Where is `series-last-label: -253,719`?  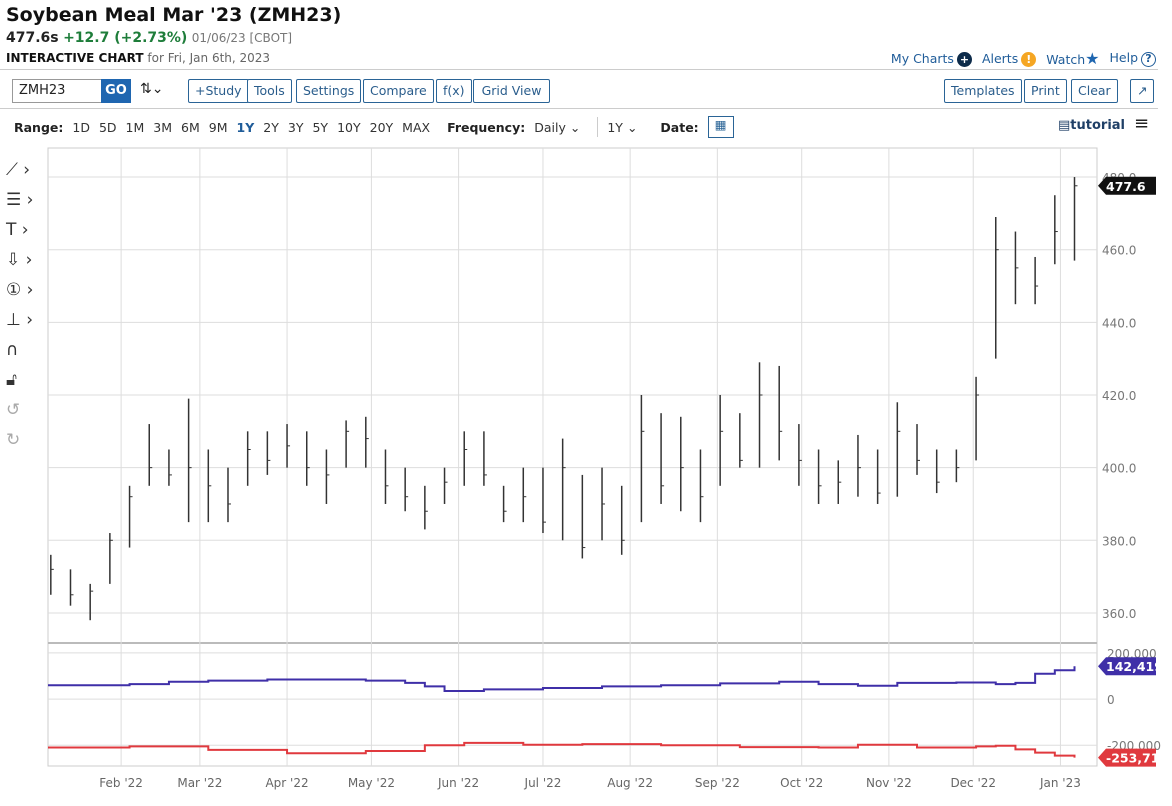
series-last-label: -253,719 is located at coordinates (1137, 758).